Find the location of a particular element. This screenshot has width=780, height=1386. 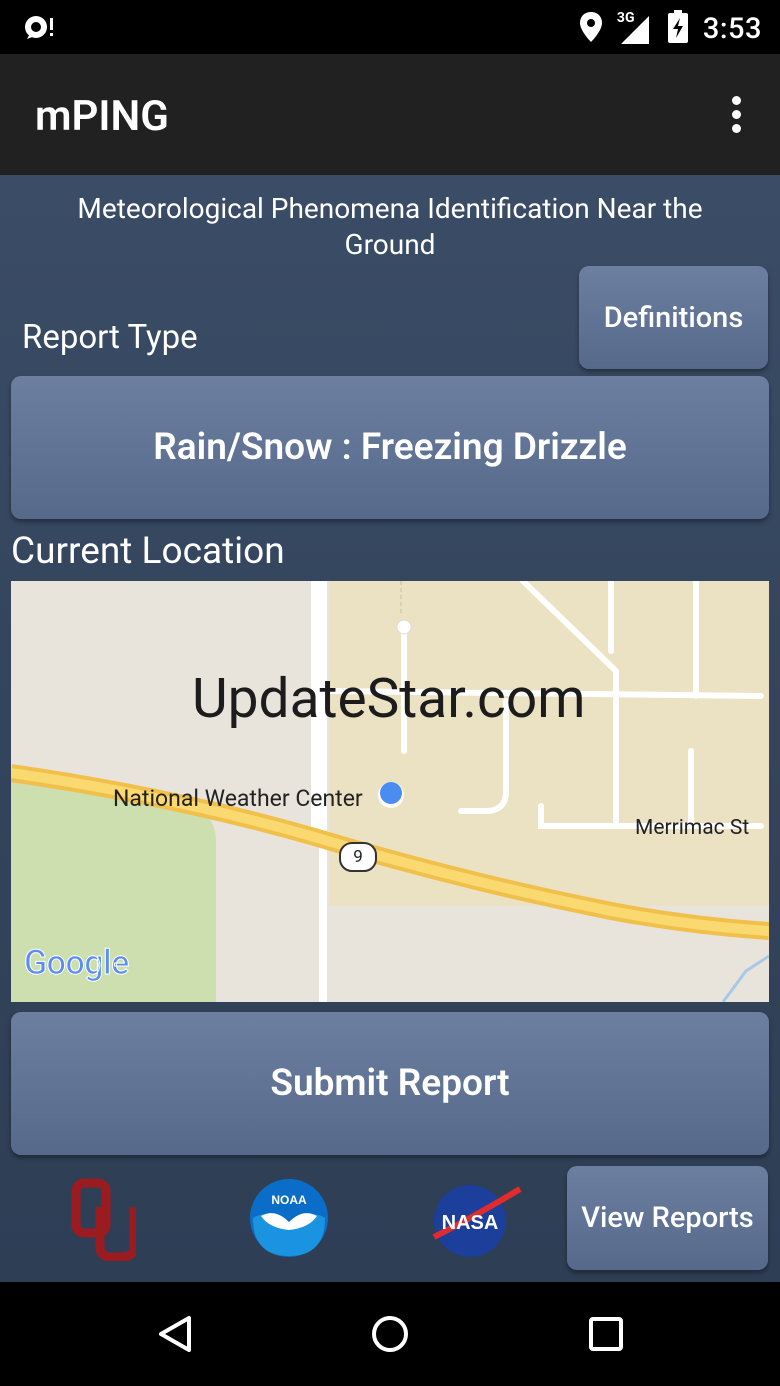

google-attribution: Google is located at coordinates (77, 963).